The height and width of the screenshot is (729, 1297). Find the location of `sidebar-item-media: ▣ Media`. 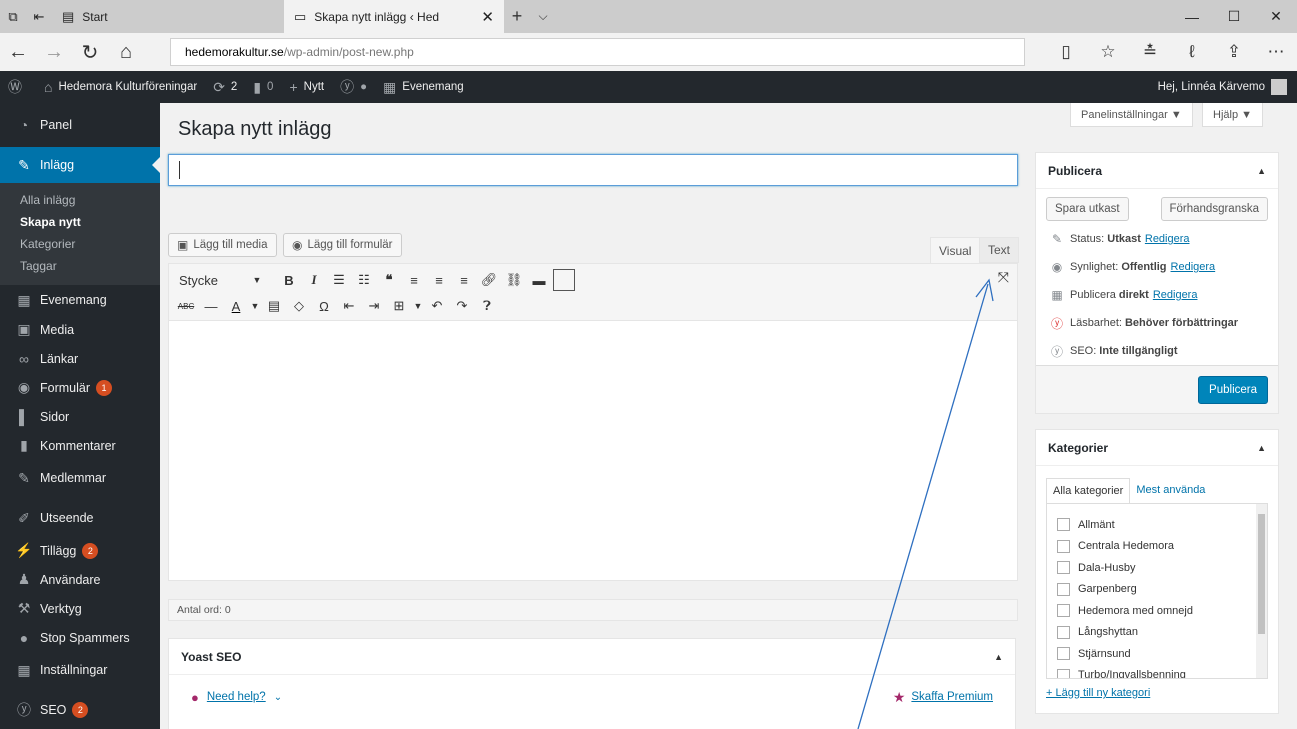

sidebar-item-media: ▣ Media is located at coordinates (80, 329).